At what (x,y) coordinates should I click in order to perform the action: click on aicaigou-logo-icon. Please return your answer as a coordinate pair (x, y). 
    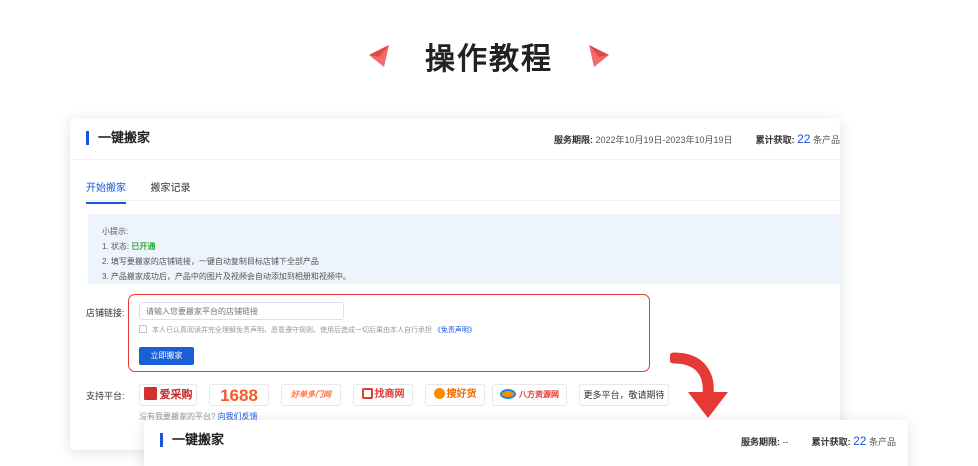
    Looking at the image, I should click on (150, 393).